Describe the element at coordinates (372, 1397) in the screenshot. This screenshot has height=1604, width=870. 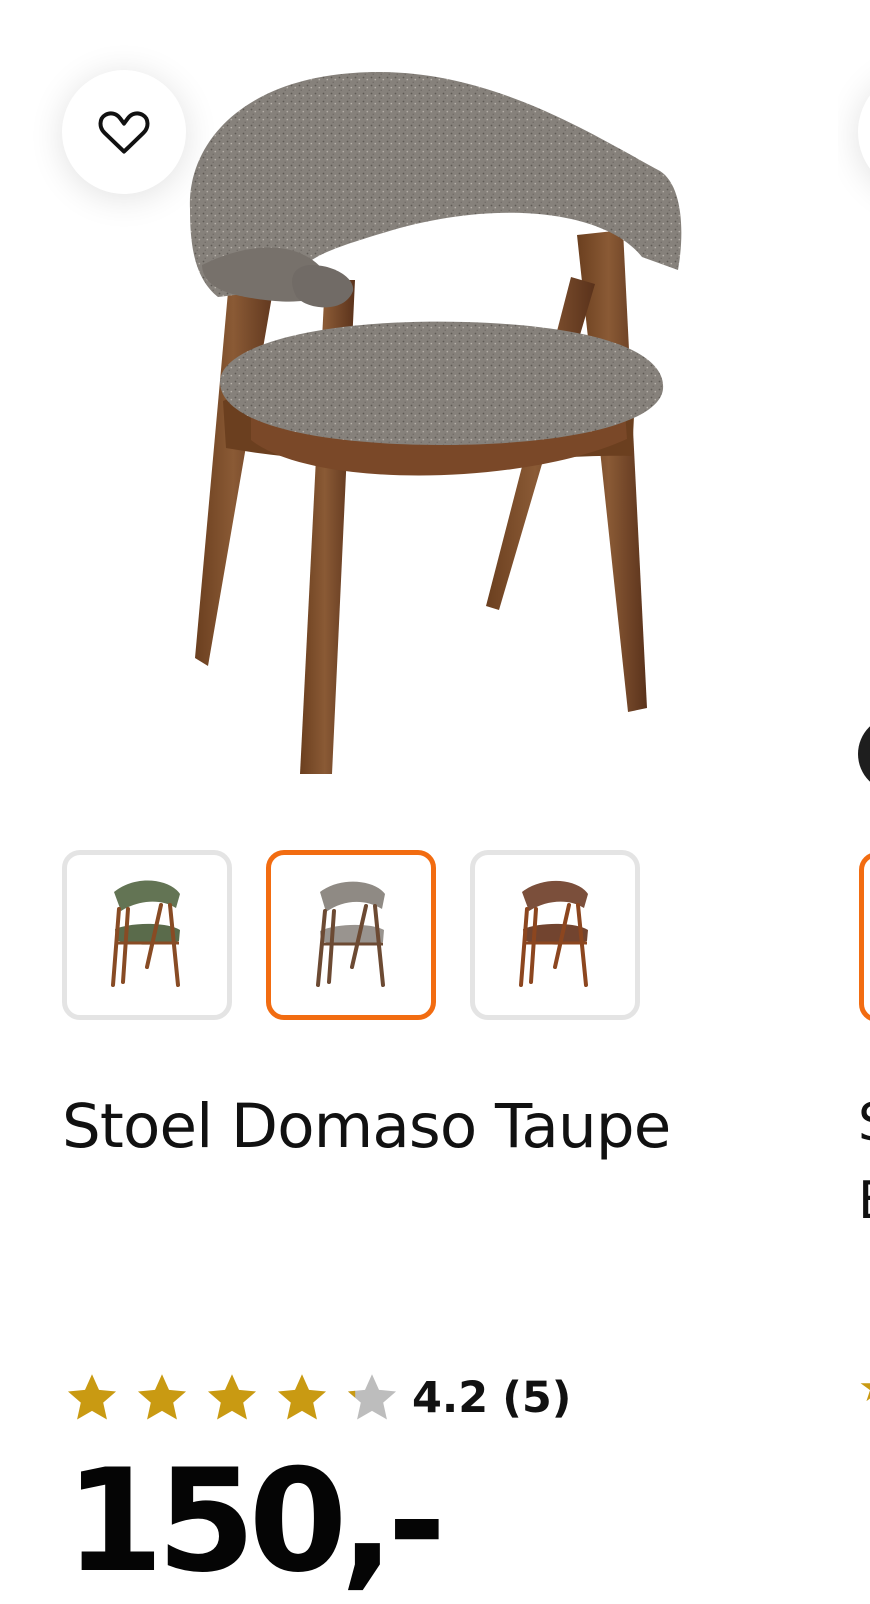
I see `partial-star-icon` at that location.